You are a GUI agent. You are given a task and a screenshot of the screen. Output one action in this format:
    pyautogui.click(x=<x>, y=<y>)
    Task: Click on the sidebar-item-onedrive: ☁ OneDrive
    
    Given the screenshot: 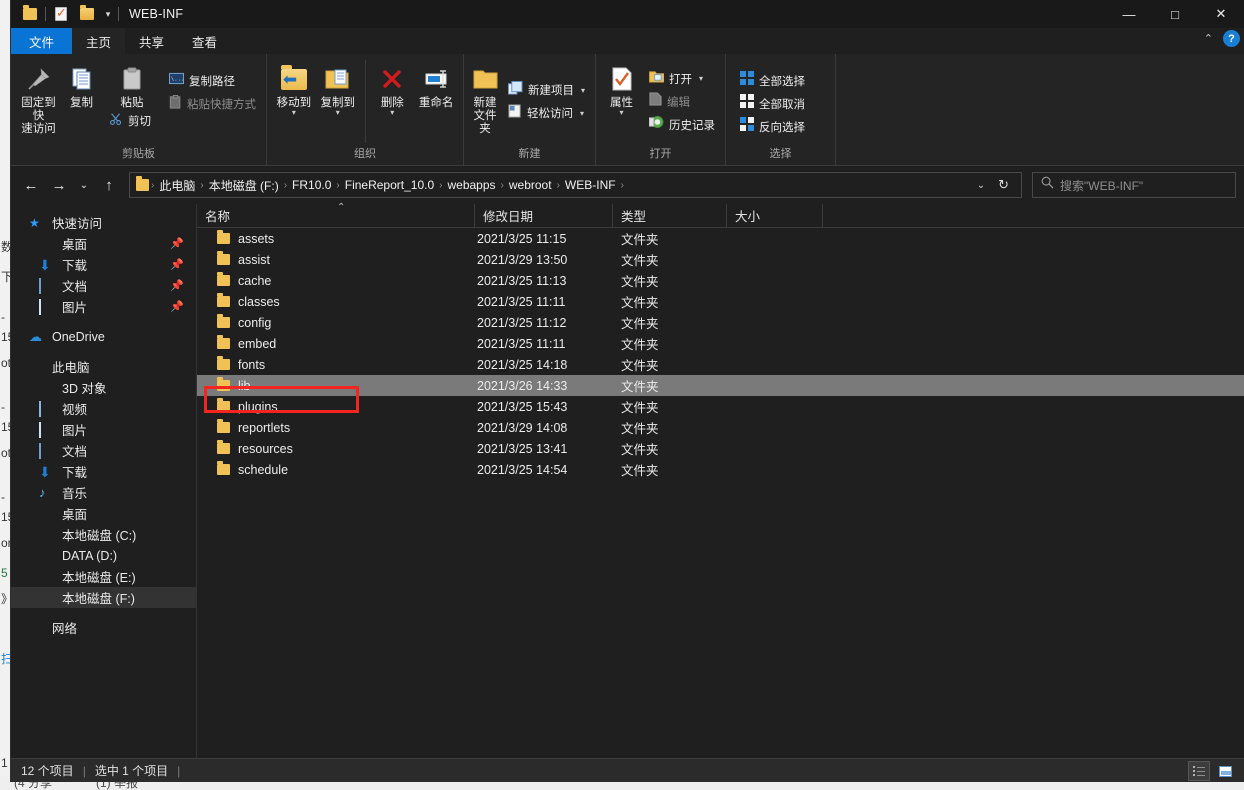 What is the action you would take?
    pyautogui.click(x=103, y=336)
    